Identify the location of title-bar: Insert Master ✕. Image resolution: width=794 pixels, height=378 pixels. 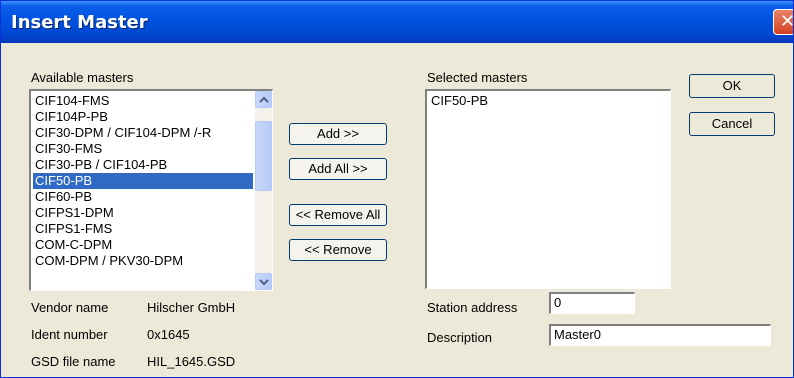
(397, 22).